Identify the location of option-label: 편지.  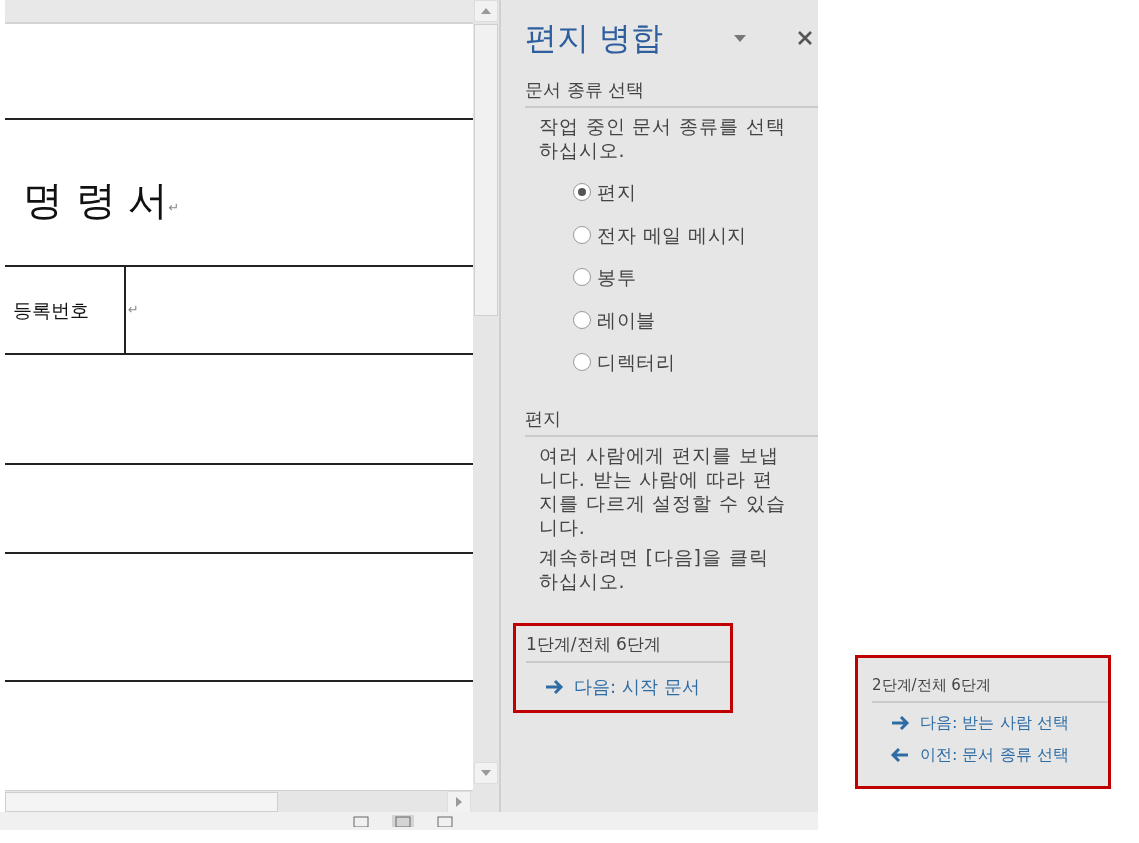
(616, 192).